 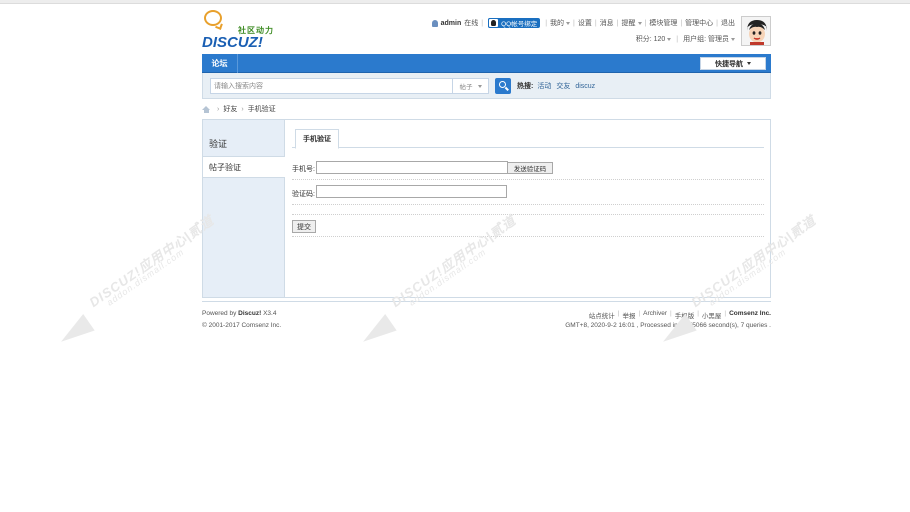 What do you see at coordinates (451, 23) in the screenshot?
I see `username-link: admin` at bounding box center [451, 23].